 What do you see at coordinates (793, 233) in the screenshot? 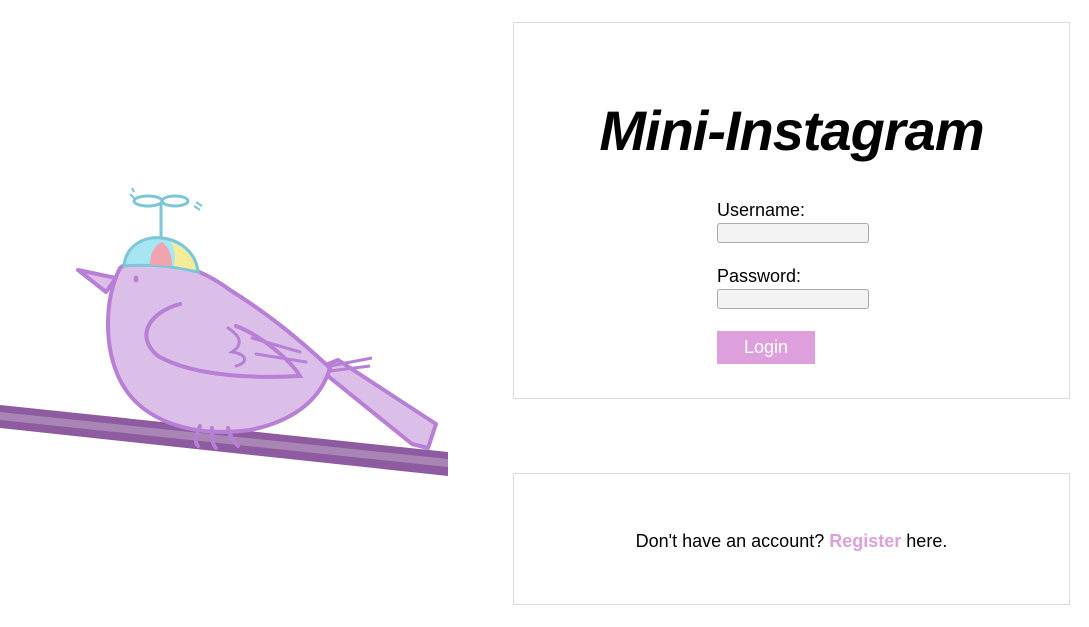
I see `username-input` at bounding box center [793, 233].